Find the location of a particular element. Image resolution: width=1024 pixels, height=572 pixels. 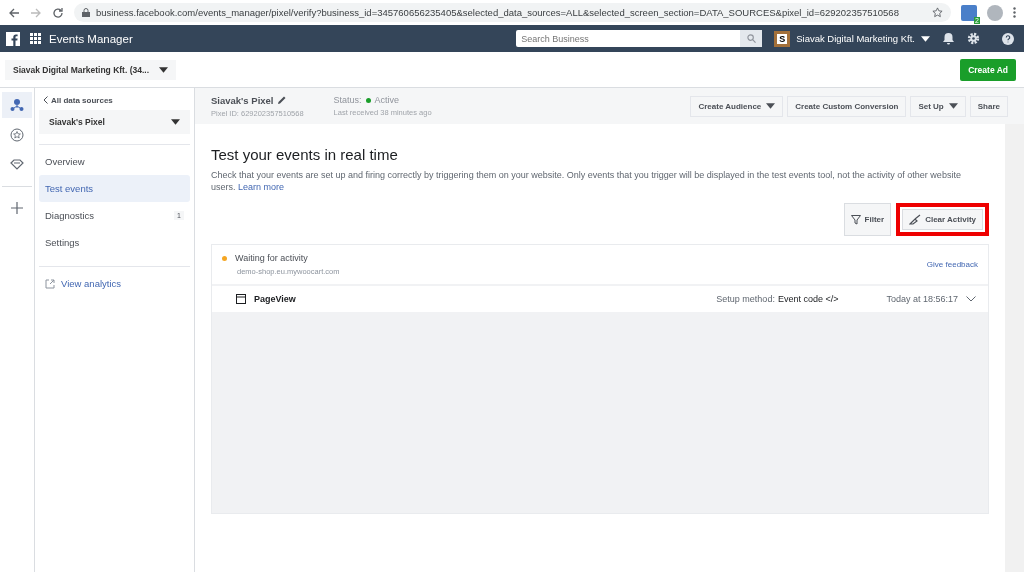

event-time: Today at 18:56:17 is located at coordinates (922, 299).